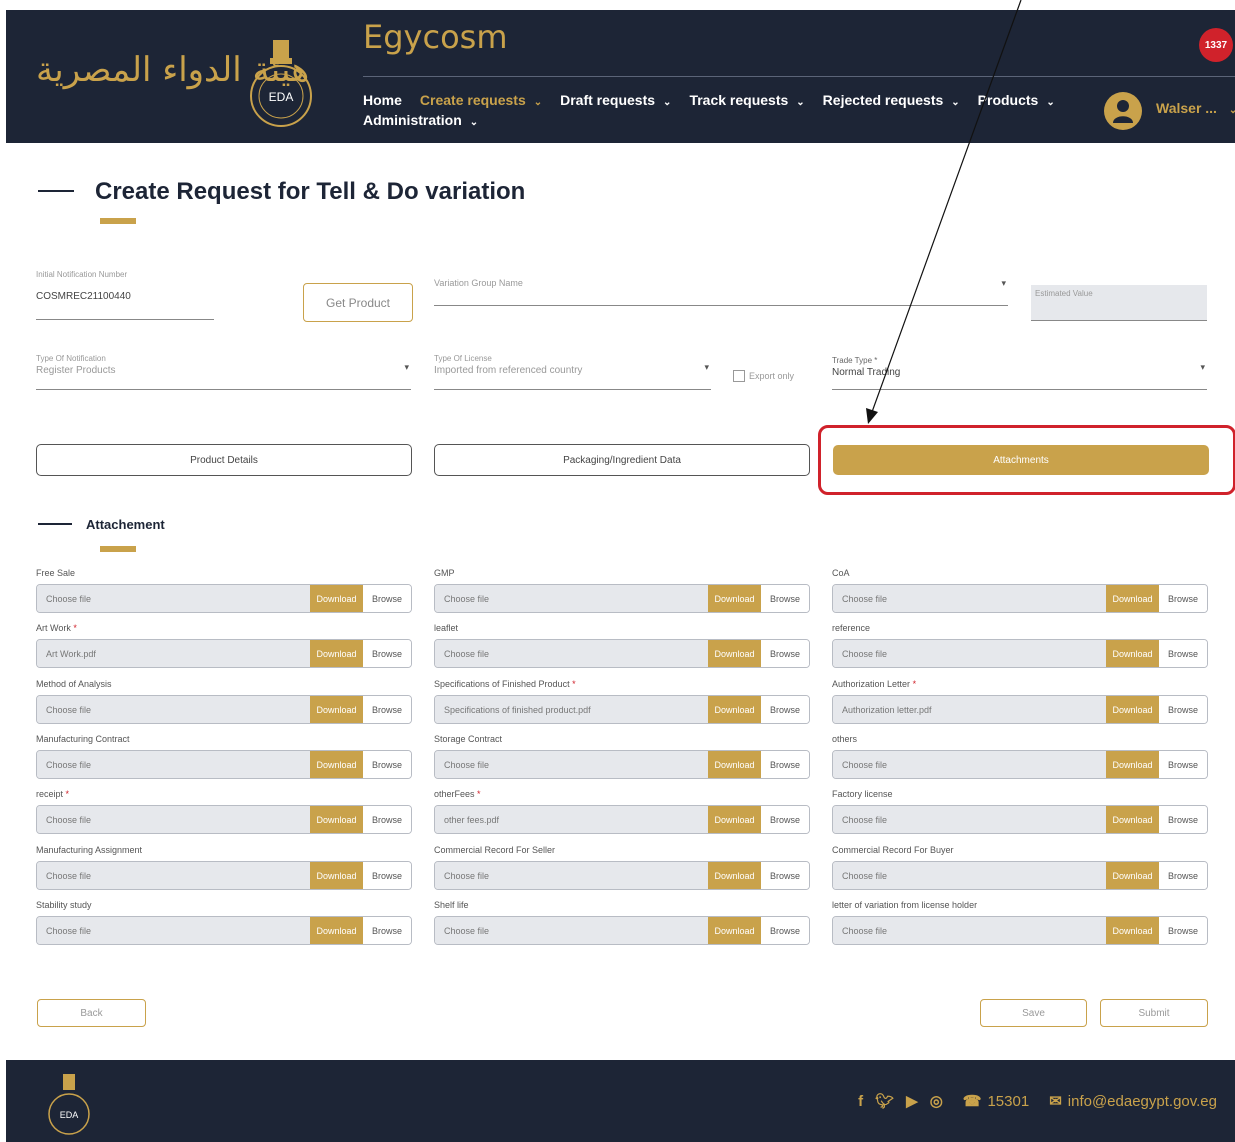  I want to click on attachment-field: leaflet Choose file Download Browse, so click(622, 645).